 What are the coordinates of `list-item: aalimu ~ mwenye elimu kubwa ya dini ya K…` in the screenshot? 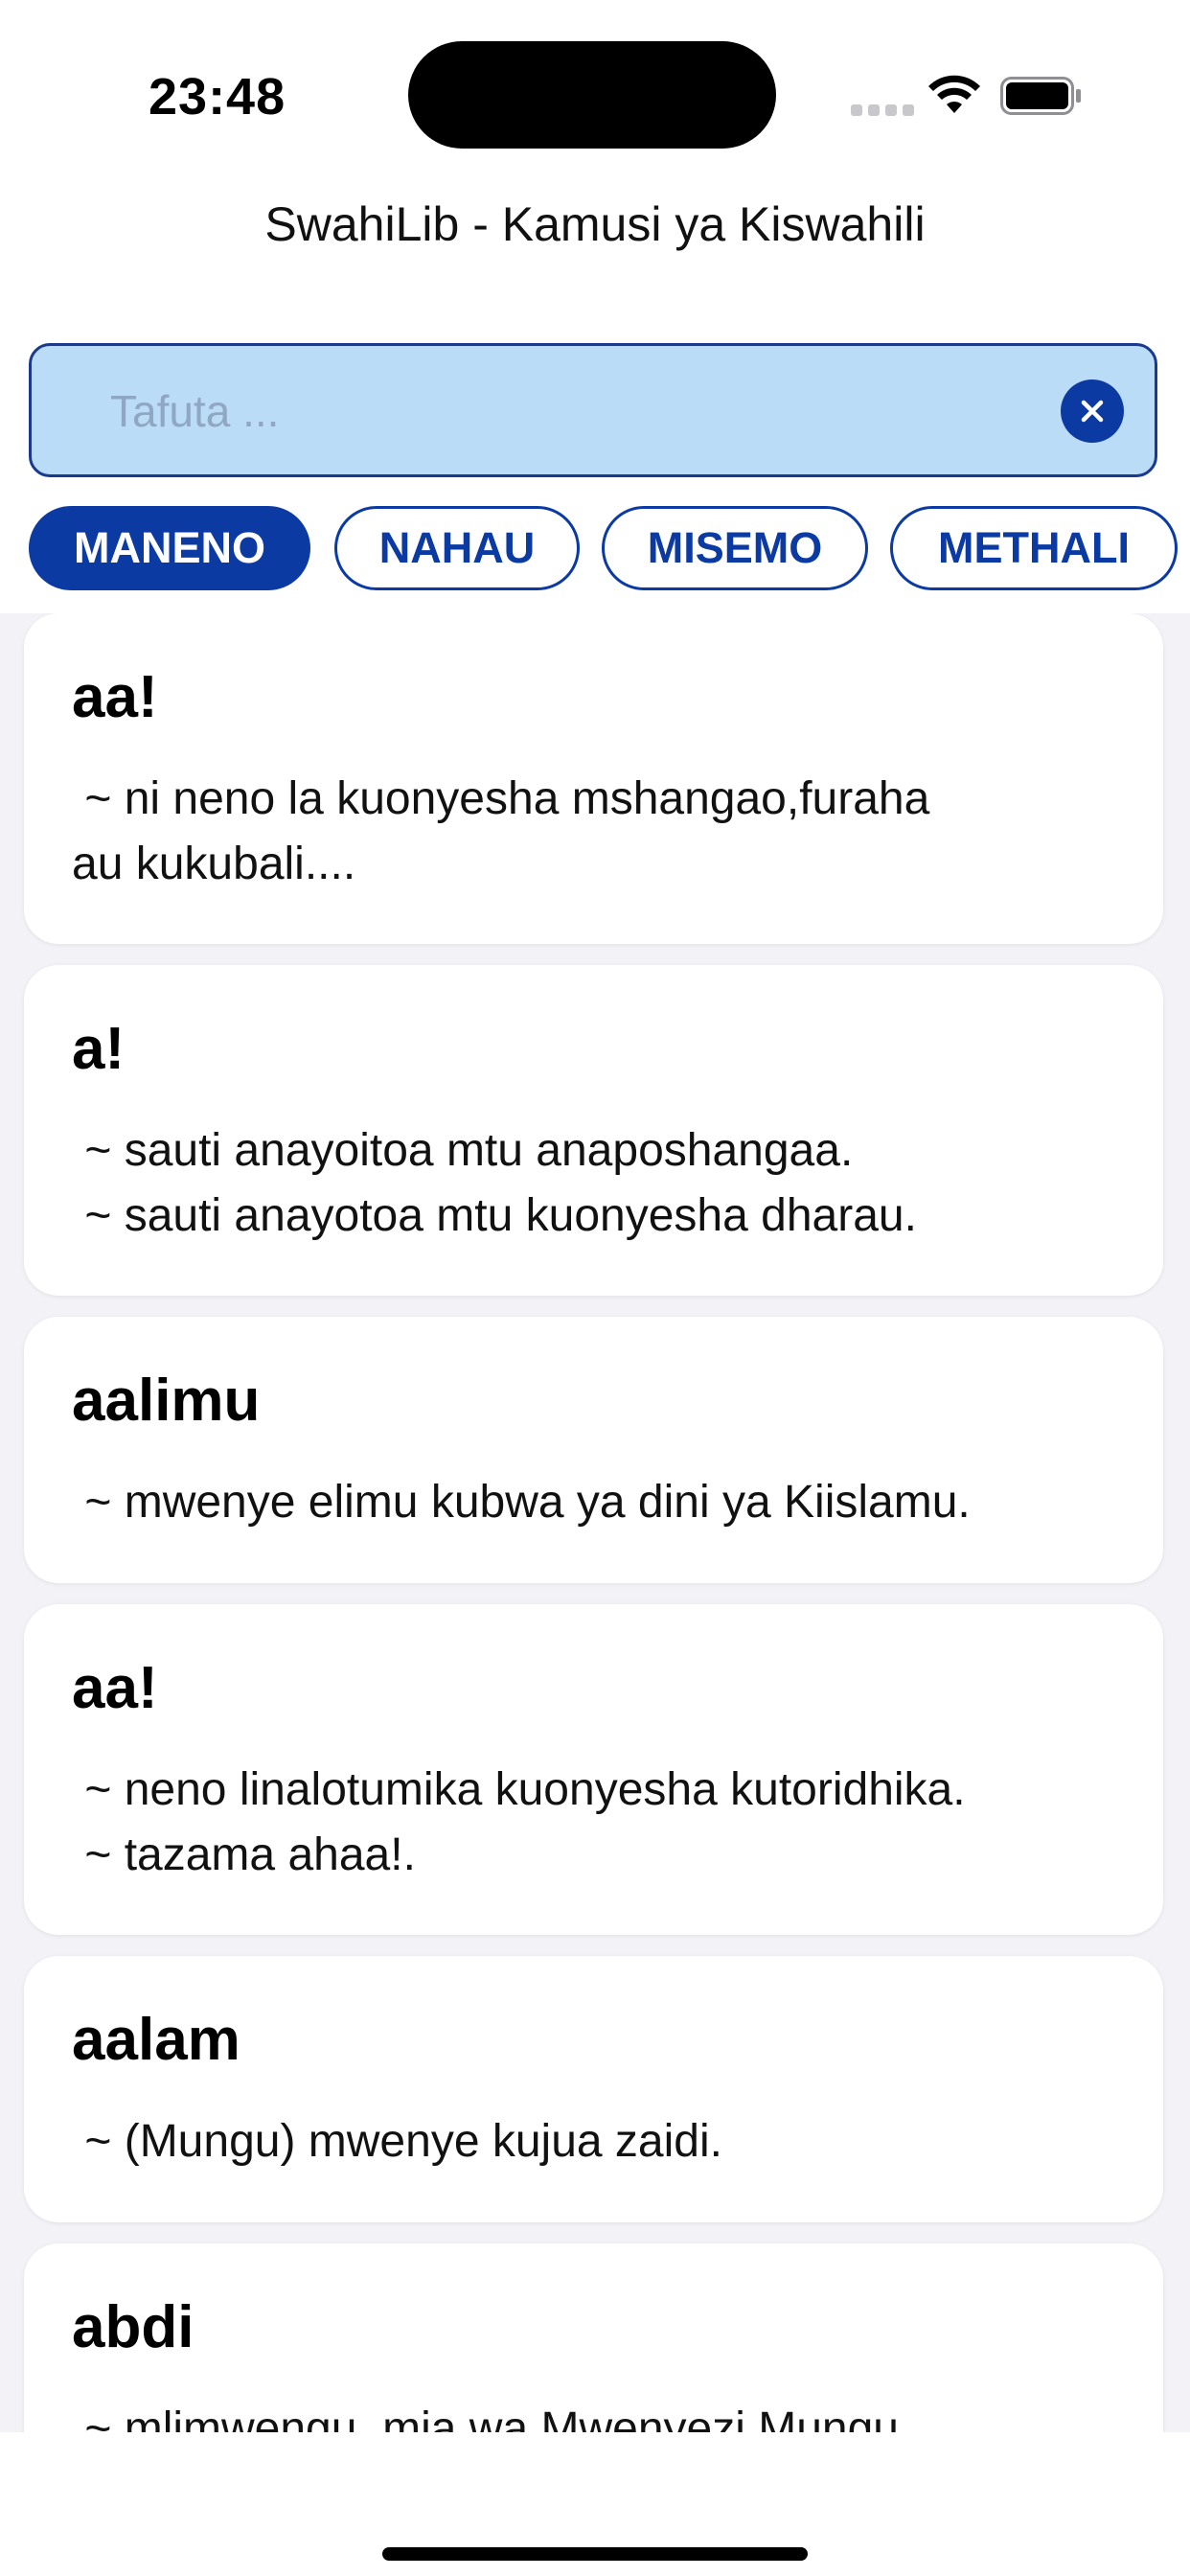 It's located at (593, 1450).